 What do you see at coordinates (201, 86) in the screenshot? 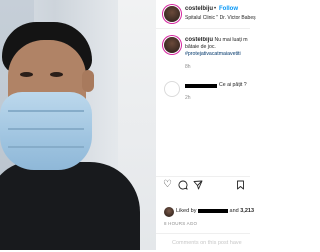
I see `redacted-username` at bounding box center [201, 86].